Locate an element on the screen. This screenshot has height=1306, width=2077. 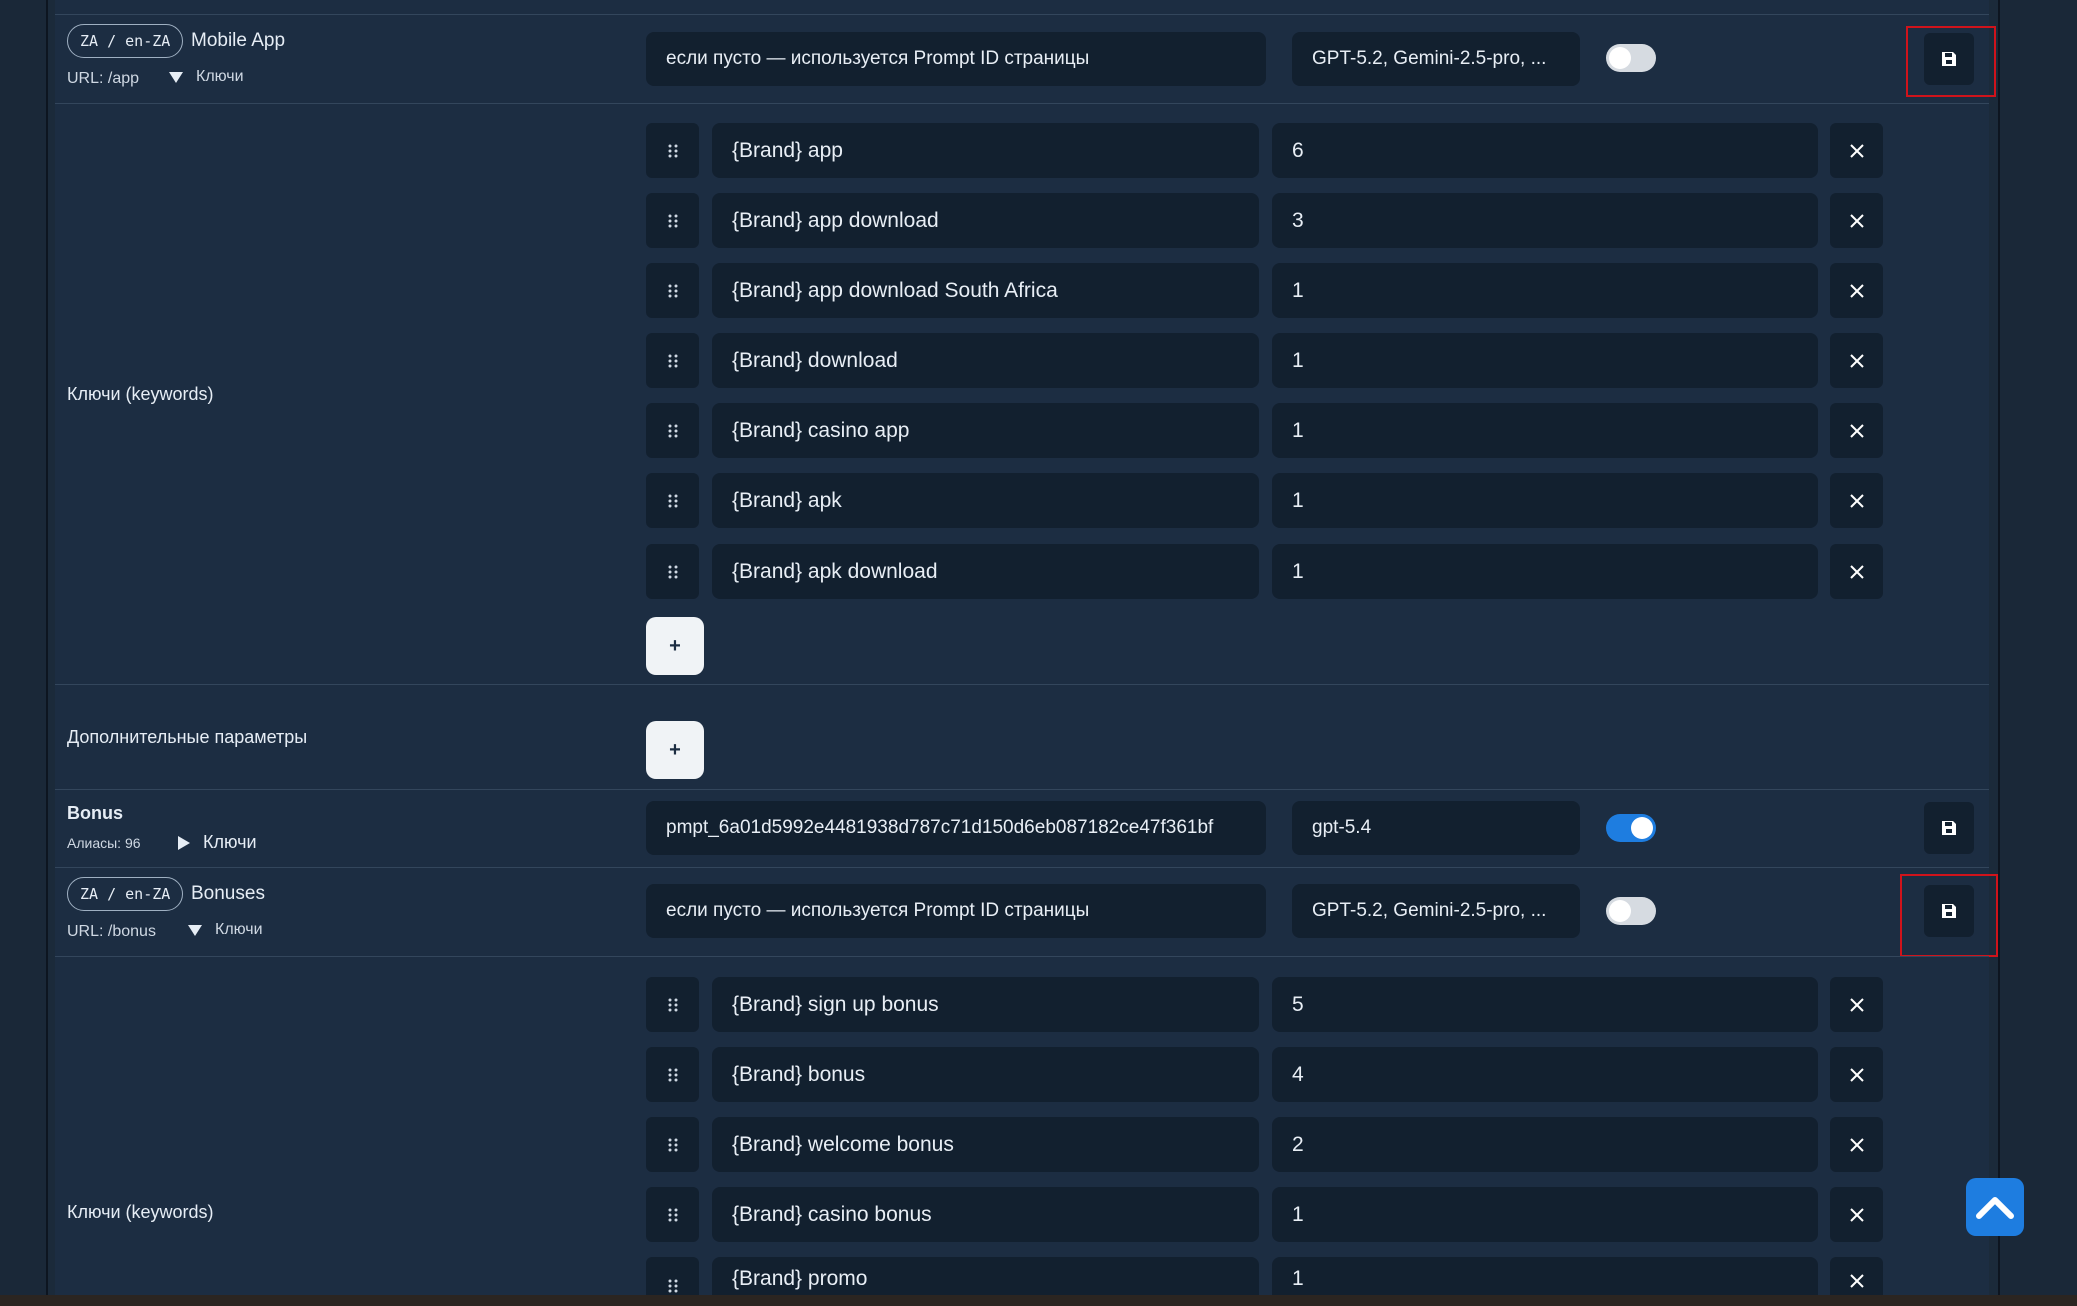
locale-badge: ZA / en-ZA is located at coordinates (125, 894).